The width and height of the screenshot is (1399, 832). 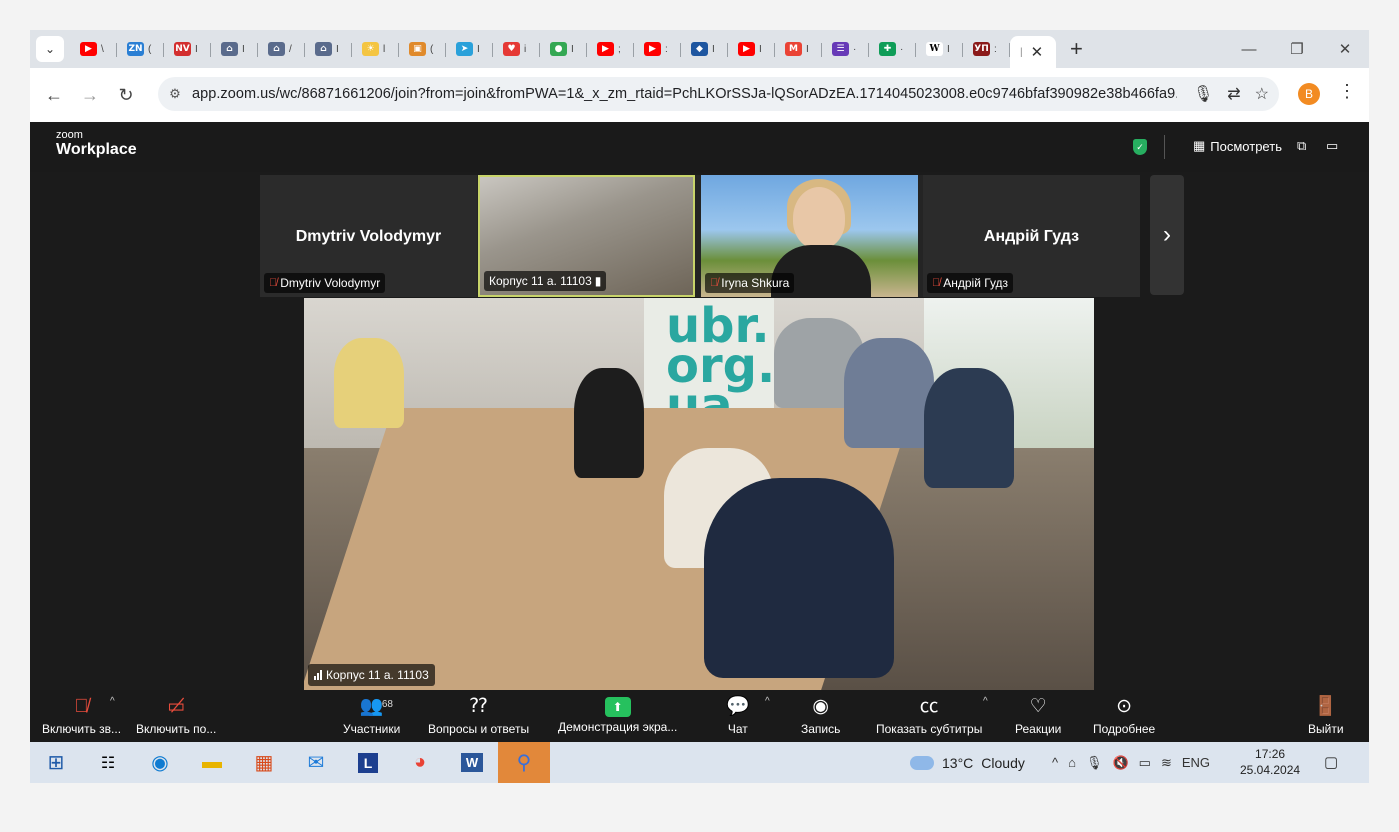 I want to click on ukraine-icon: ◆, so click(x=699, y=49).